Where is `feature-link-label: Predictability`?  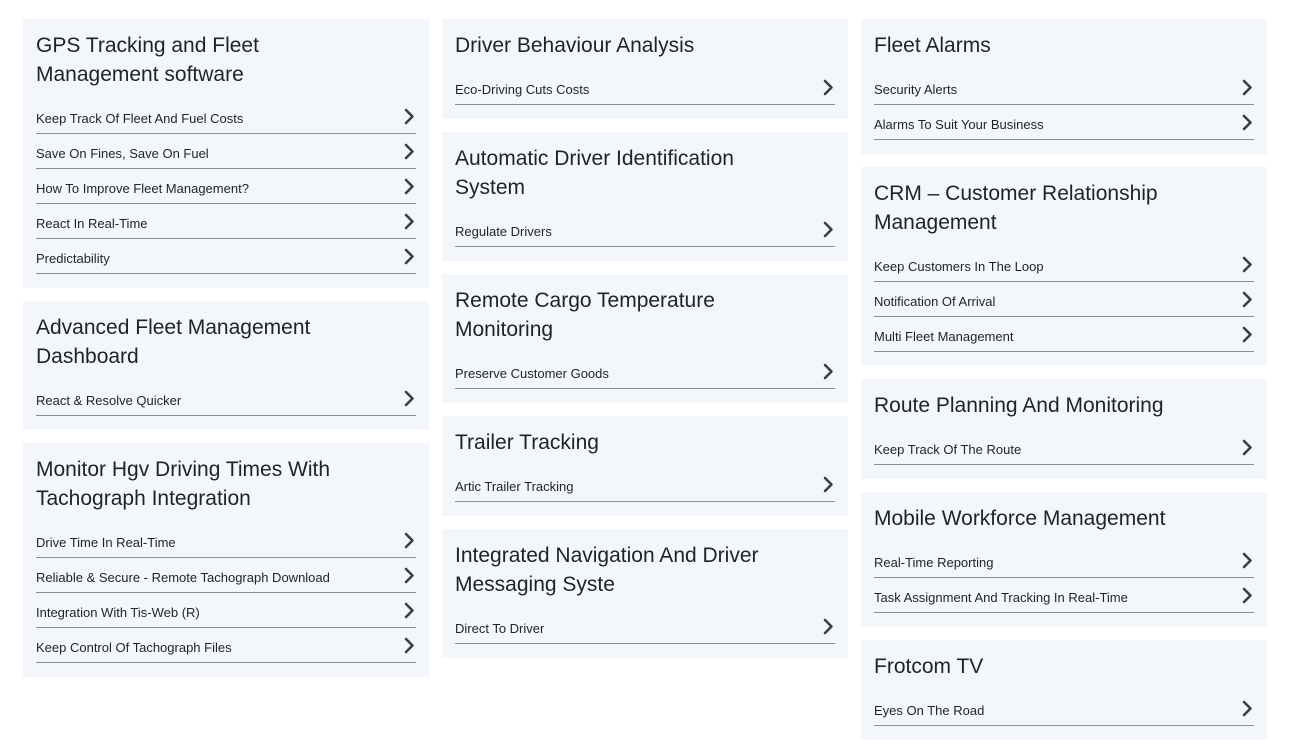
feature-link-label: Predictability is located at coordinates (73, 258).